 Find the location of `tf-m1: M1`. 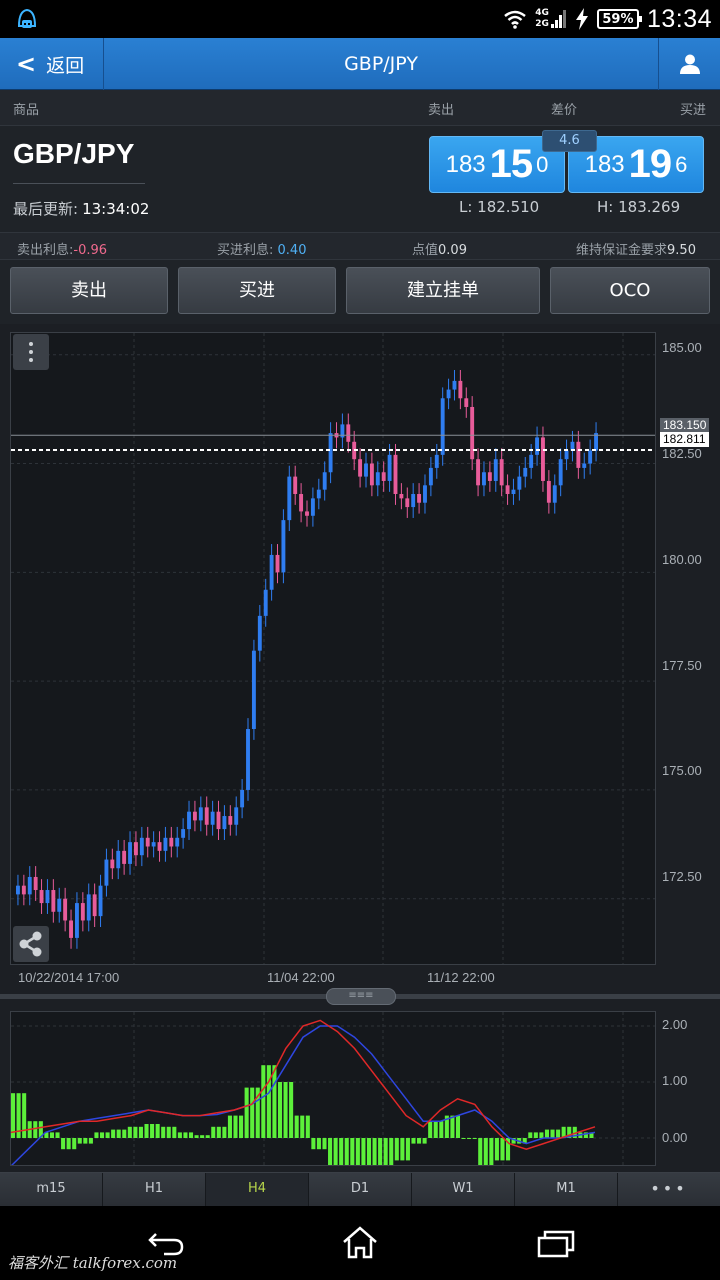

tf-m1: M1 is located at coordinates (566, 1189).